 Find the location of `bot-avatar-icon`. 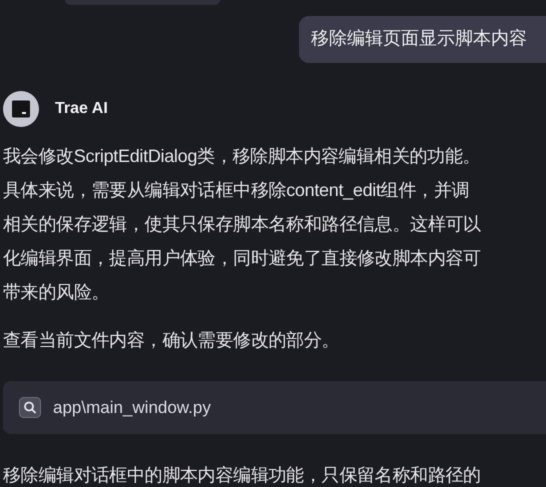

bot-avatar-icon is located at coordinates (21, 109).